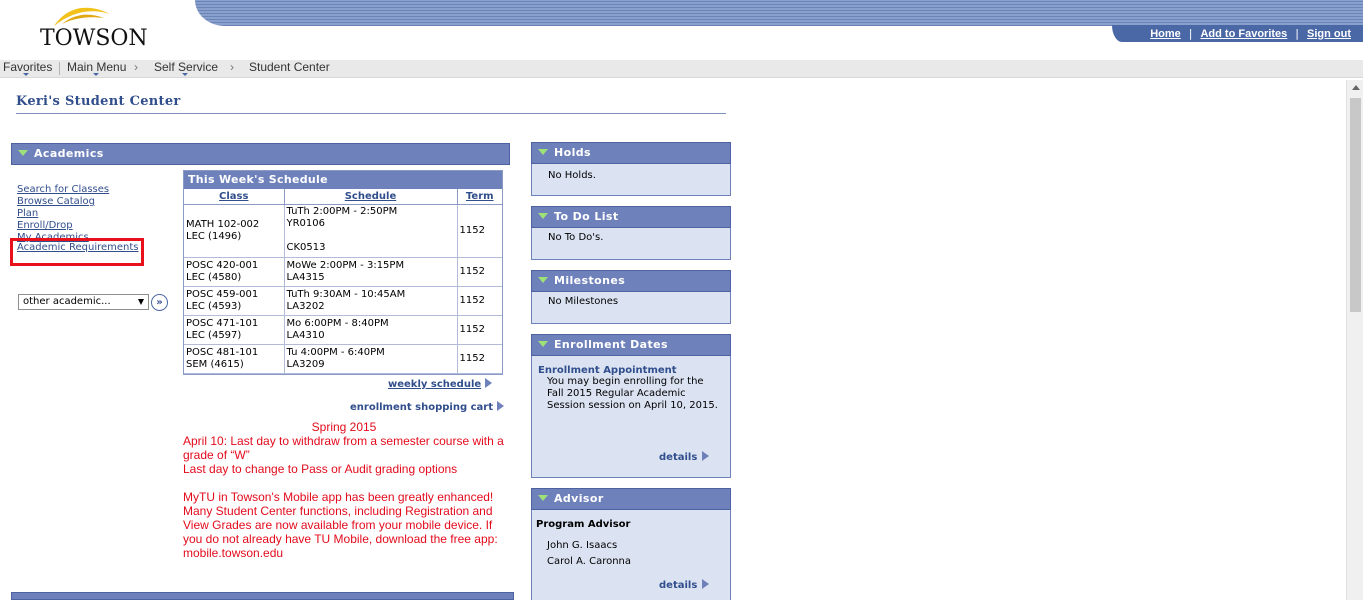 The image size is (1363, 600). What do you see at coordinates (98, 101) in the screenshot?
I see `page-title: Keri's Student Center` at bounding box center [98, 101].